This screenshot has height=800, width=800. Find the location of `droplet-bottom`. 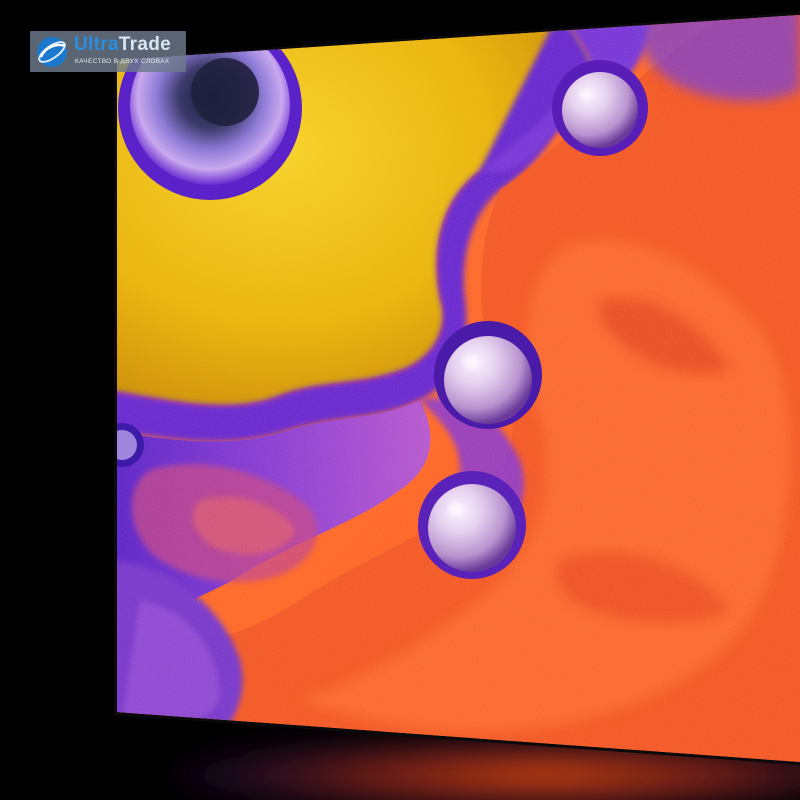

droplet-bottom is located at coordinates (472, 525).